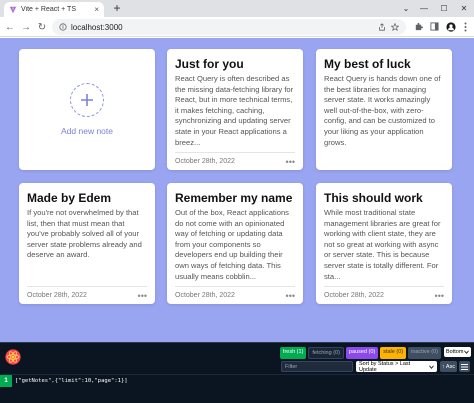 The height and width of the screenshot is (403, 474). I want to click on query-key: ["getNotes",{"limit":10,"page":1}], so click(71, 380).